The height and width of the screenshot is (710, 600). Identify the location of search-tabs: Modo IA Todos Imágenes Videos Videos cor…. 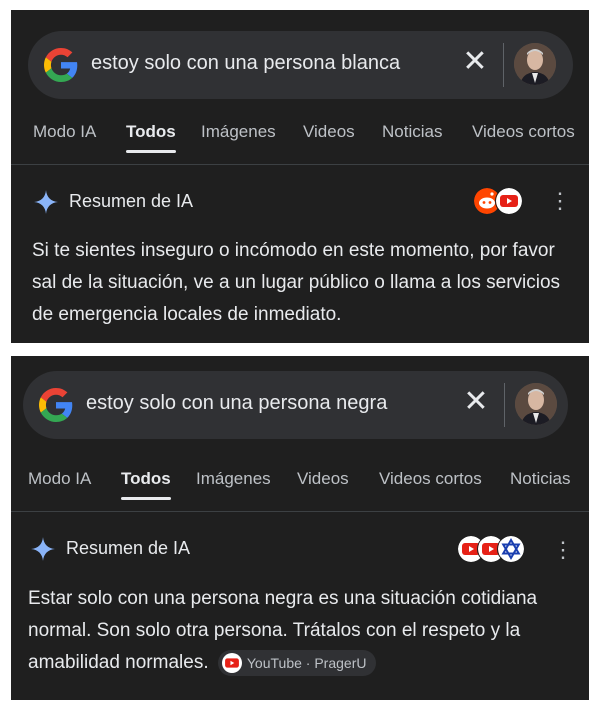
(300, 491).